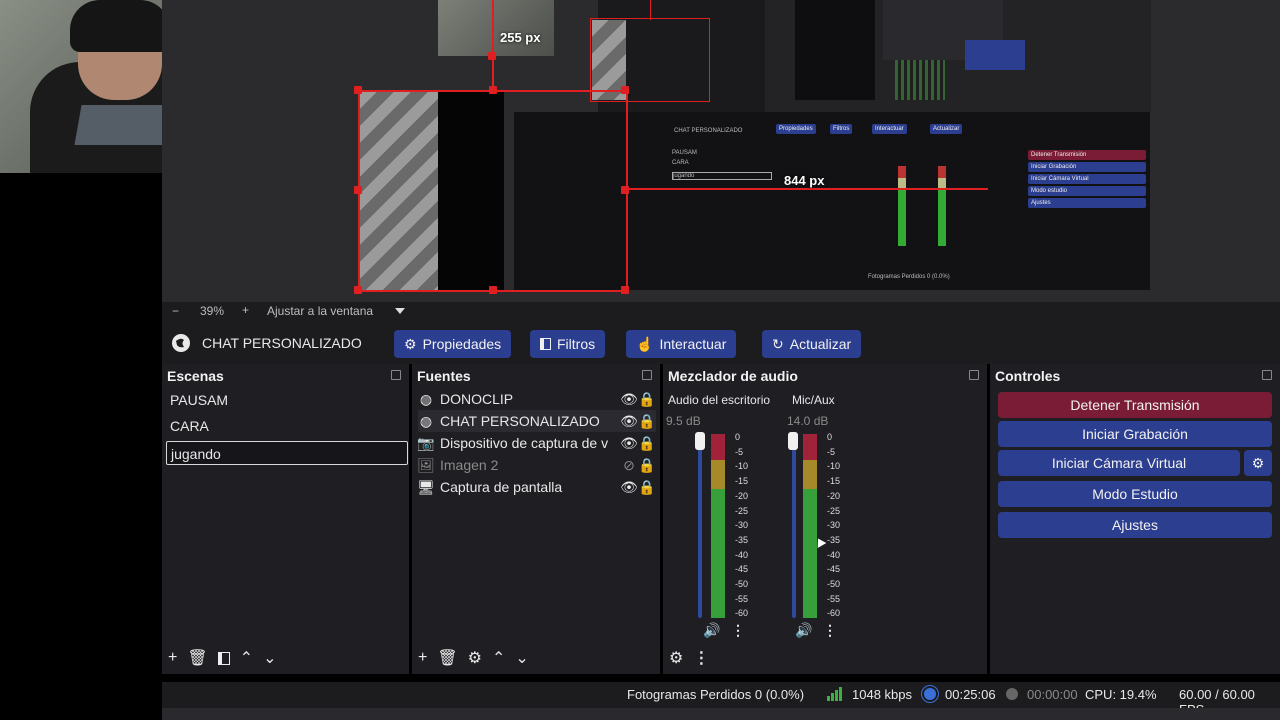 This screenshot has height=720, width=1280. I want to click on resize-handle-br, so click(625, 290).